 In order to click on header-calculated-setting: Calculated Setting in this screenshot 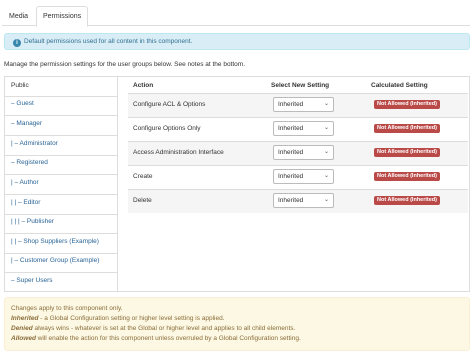, I will do `click(399, 85)`.